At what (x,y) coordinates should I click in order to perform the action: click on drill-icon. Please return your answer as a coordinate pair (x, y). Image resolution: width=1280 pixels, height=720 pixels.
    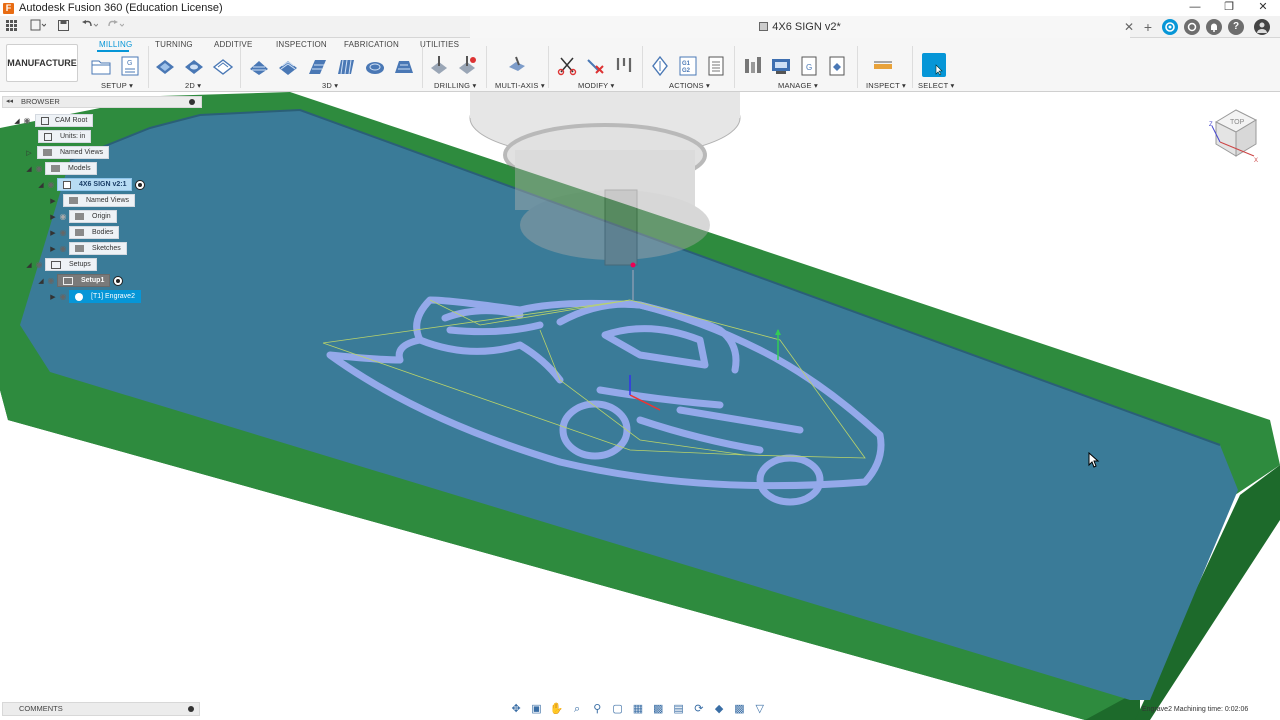
    Looking at the image, I should click on (439, 66).